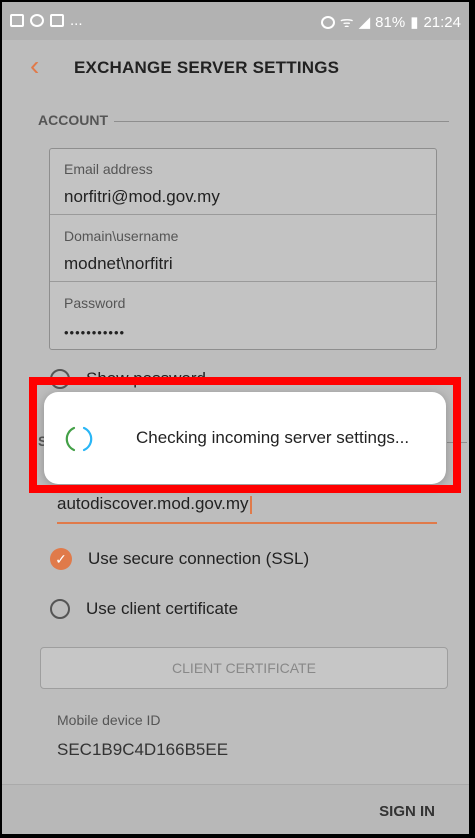  What do you see at coordinates (407, 811) in the screenshot?
I see `sign-in-button: SIGN IN` at bounding box center [407, 811].